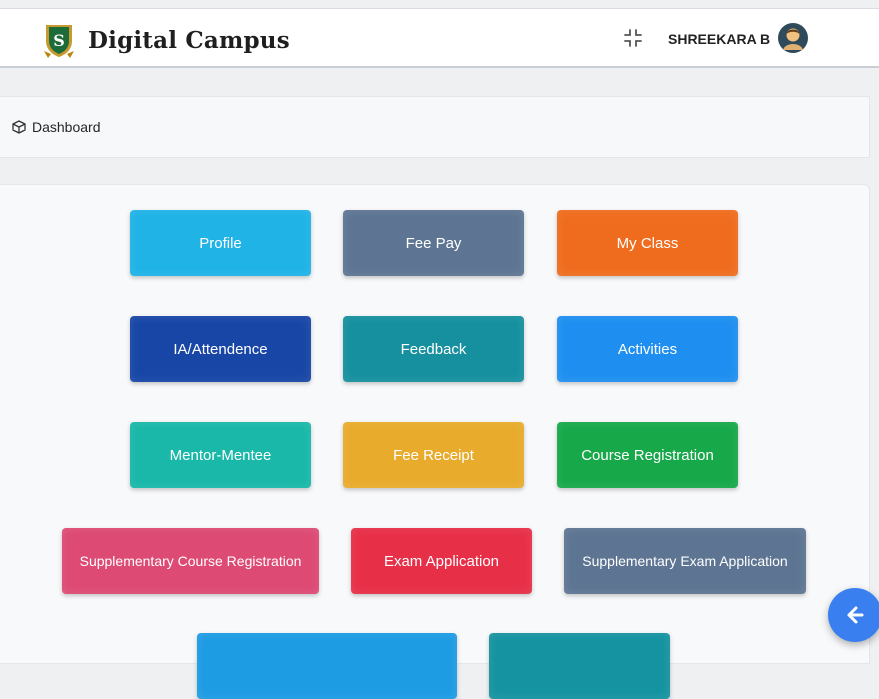  What do you see at coordinates (685, 561) in the screenshot?
I see `supplementary-exam-application-button: Supplementary Exam Application` at bounding box center [685, 561].